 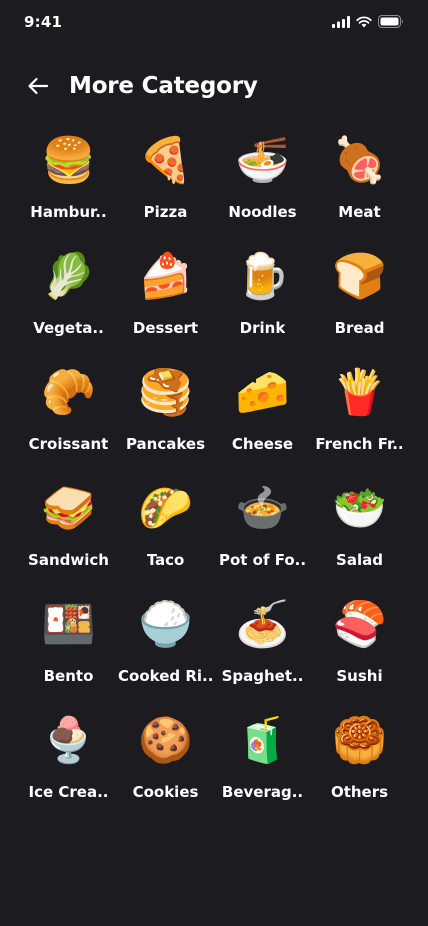 What do you see at coordinates (165, 276) in the screenshot?
I see `dessert-icon: 🍰` at bounding box center [165, 276].